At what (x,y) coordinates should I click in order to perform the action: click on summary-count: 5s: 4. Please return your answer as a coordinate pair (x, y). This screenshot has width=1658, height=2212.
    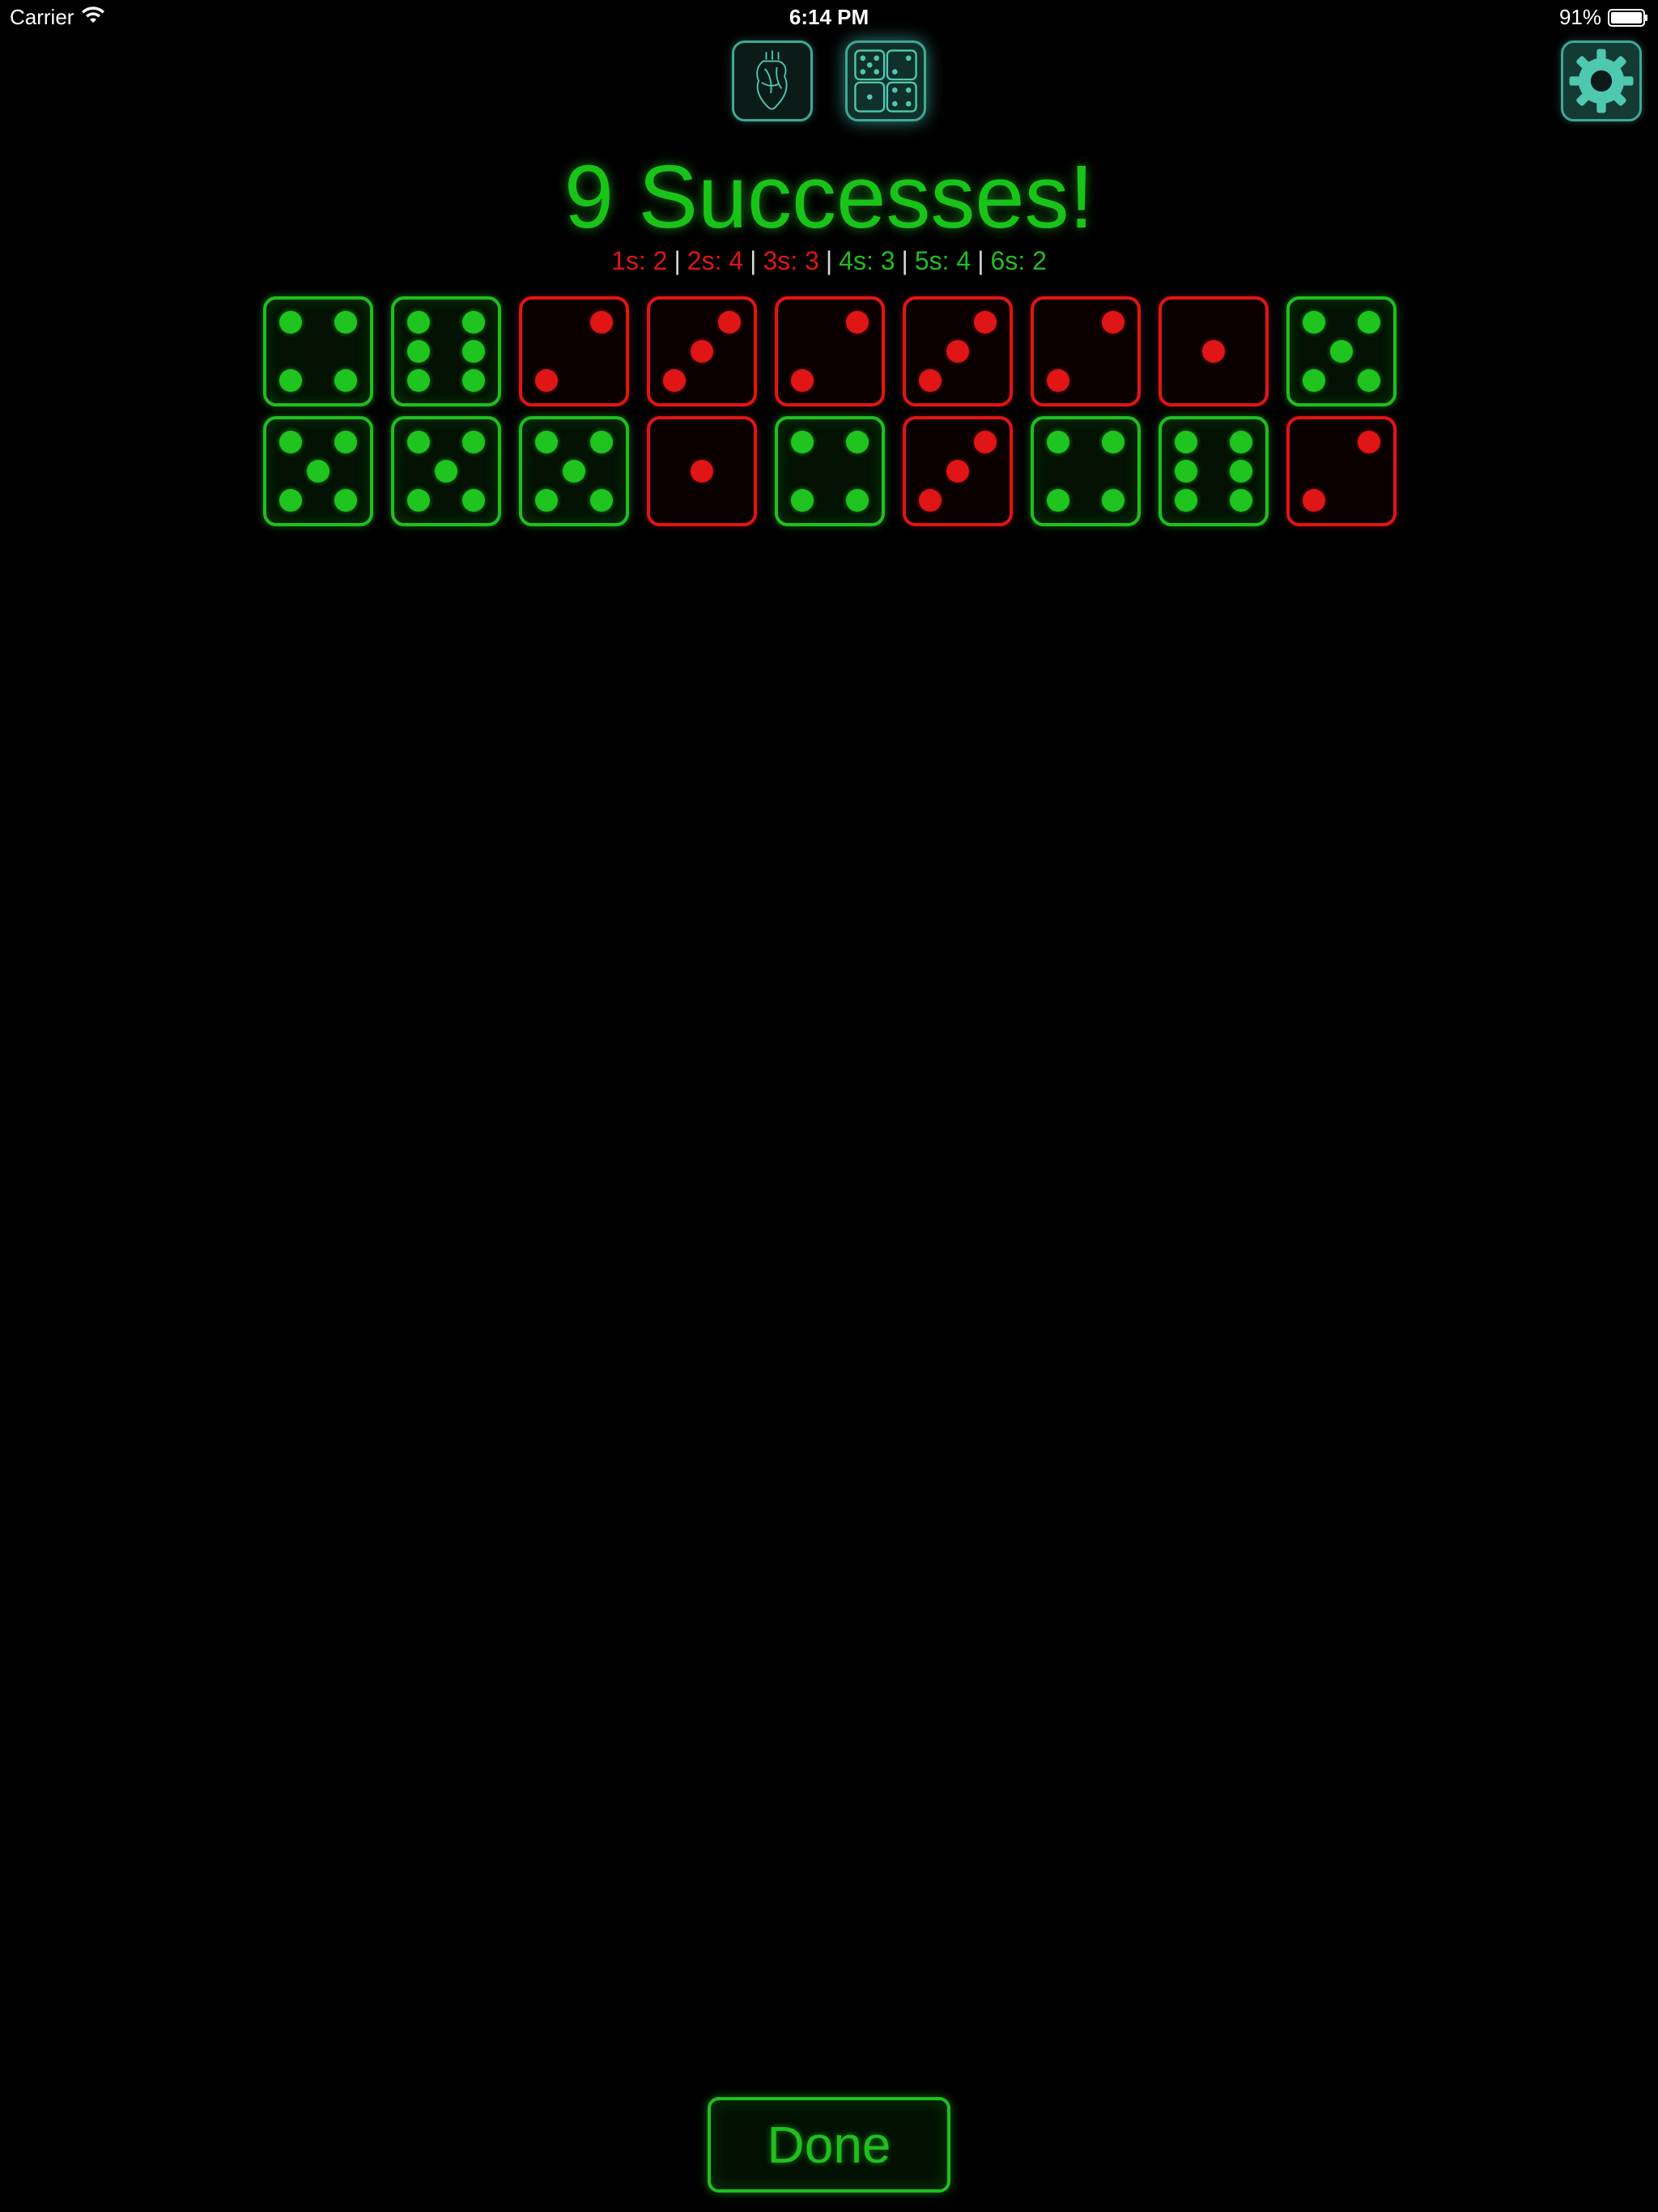
    Looking at the image, I should click on (942, 261).